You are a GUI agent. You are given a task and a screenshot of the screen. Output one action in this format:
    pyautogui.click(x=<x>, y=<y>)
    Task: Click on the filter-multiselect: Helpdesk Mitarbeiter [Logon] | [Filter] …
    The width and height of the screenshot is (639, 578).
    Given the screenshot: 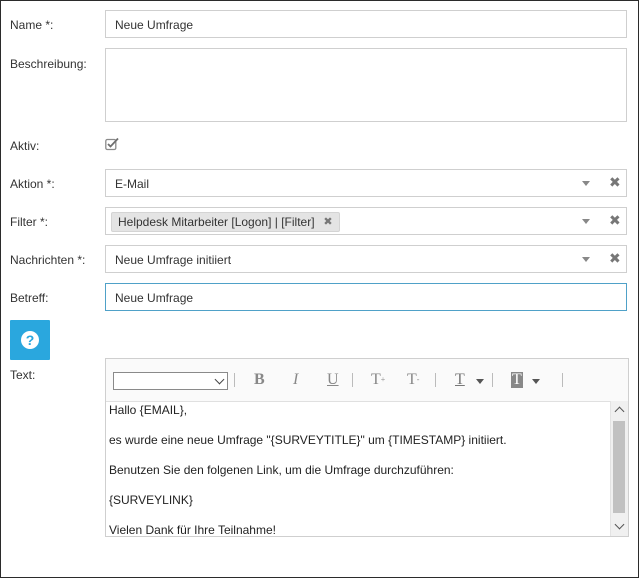 What is the action you would take?
    pyautogui.click(x=366, y=221)
    